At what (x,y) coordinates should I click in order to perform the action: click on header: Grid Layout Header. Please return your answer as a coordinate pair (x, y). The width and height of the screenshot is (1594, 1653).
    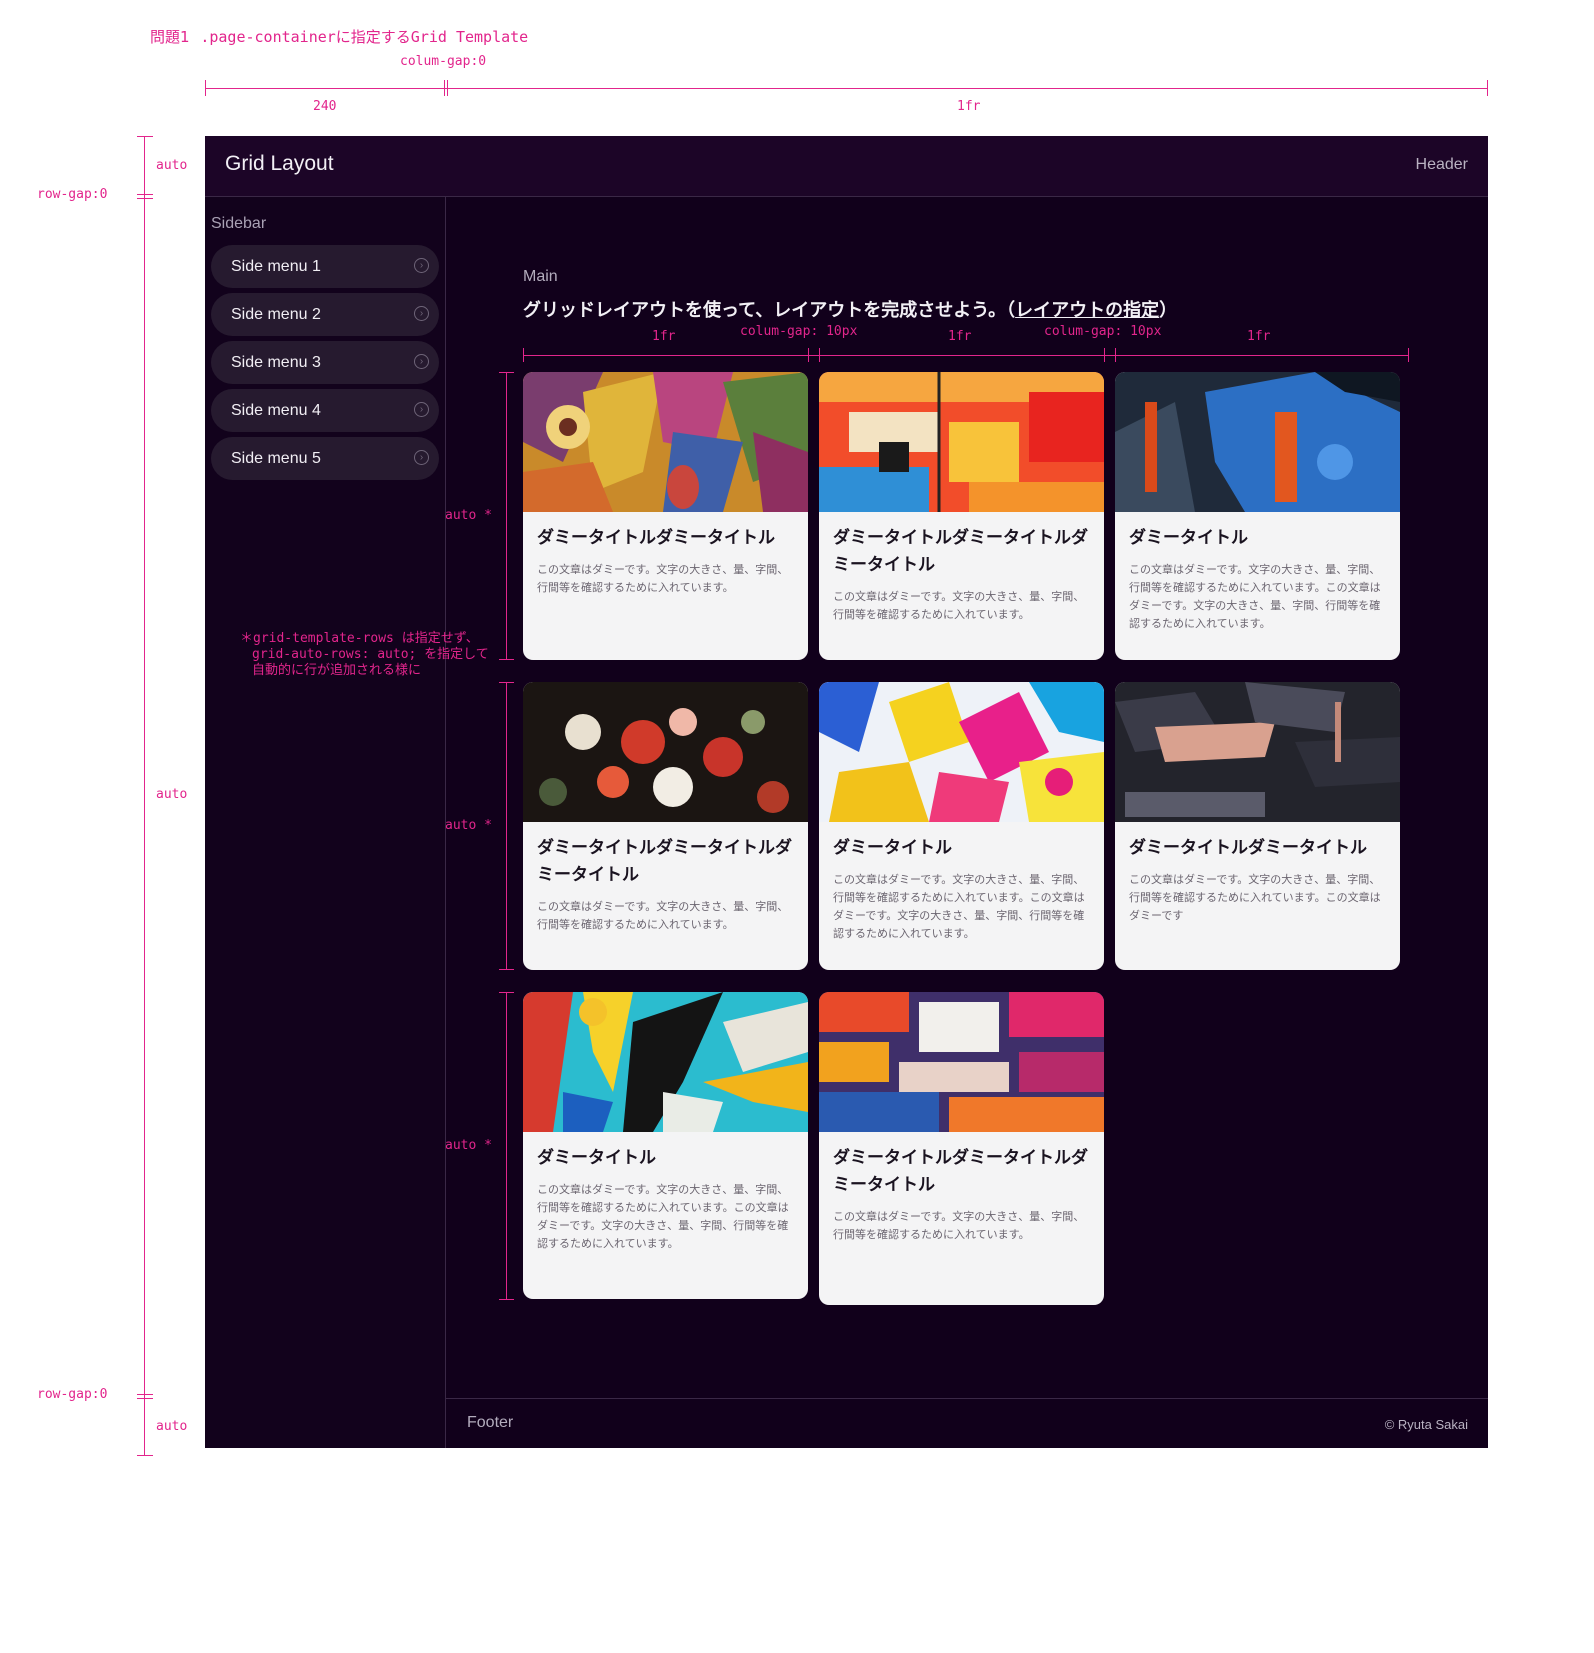
    Looking at the image, I should click on (846, 166).